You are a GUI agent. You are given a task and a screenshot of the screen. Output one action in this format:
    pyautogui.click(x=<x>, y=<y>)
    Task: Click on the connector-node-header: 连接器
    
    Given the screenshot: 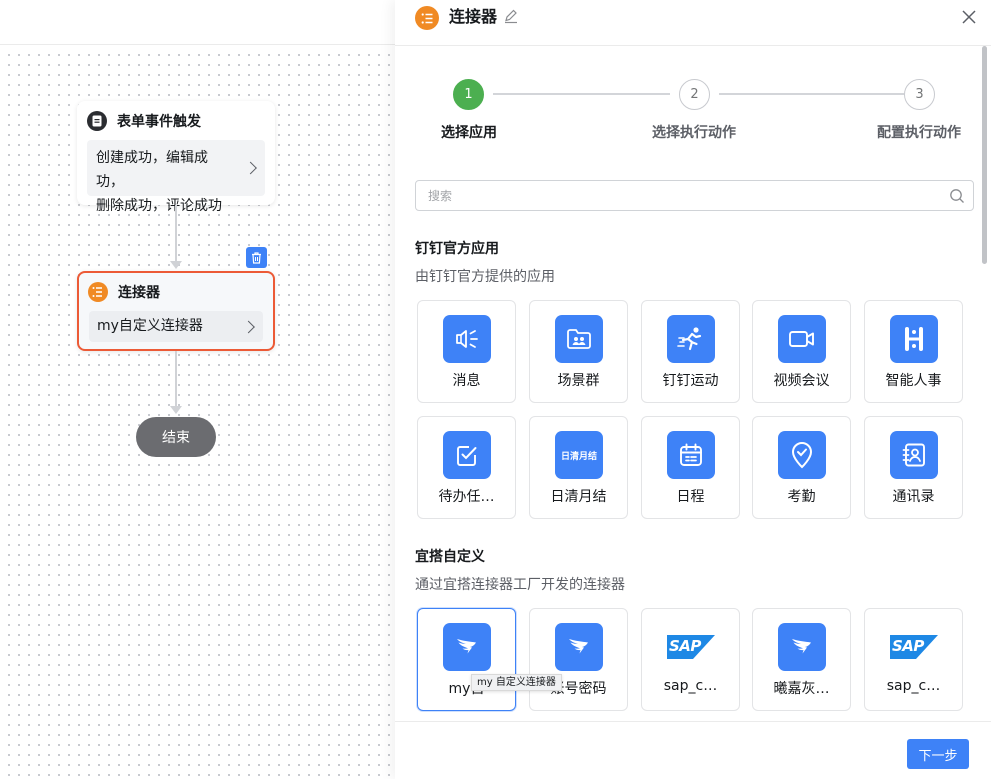 What is the action you would take?
    pyautogui.click(x=124, y=292)
    